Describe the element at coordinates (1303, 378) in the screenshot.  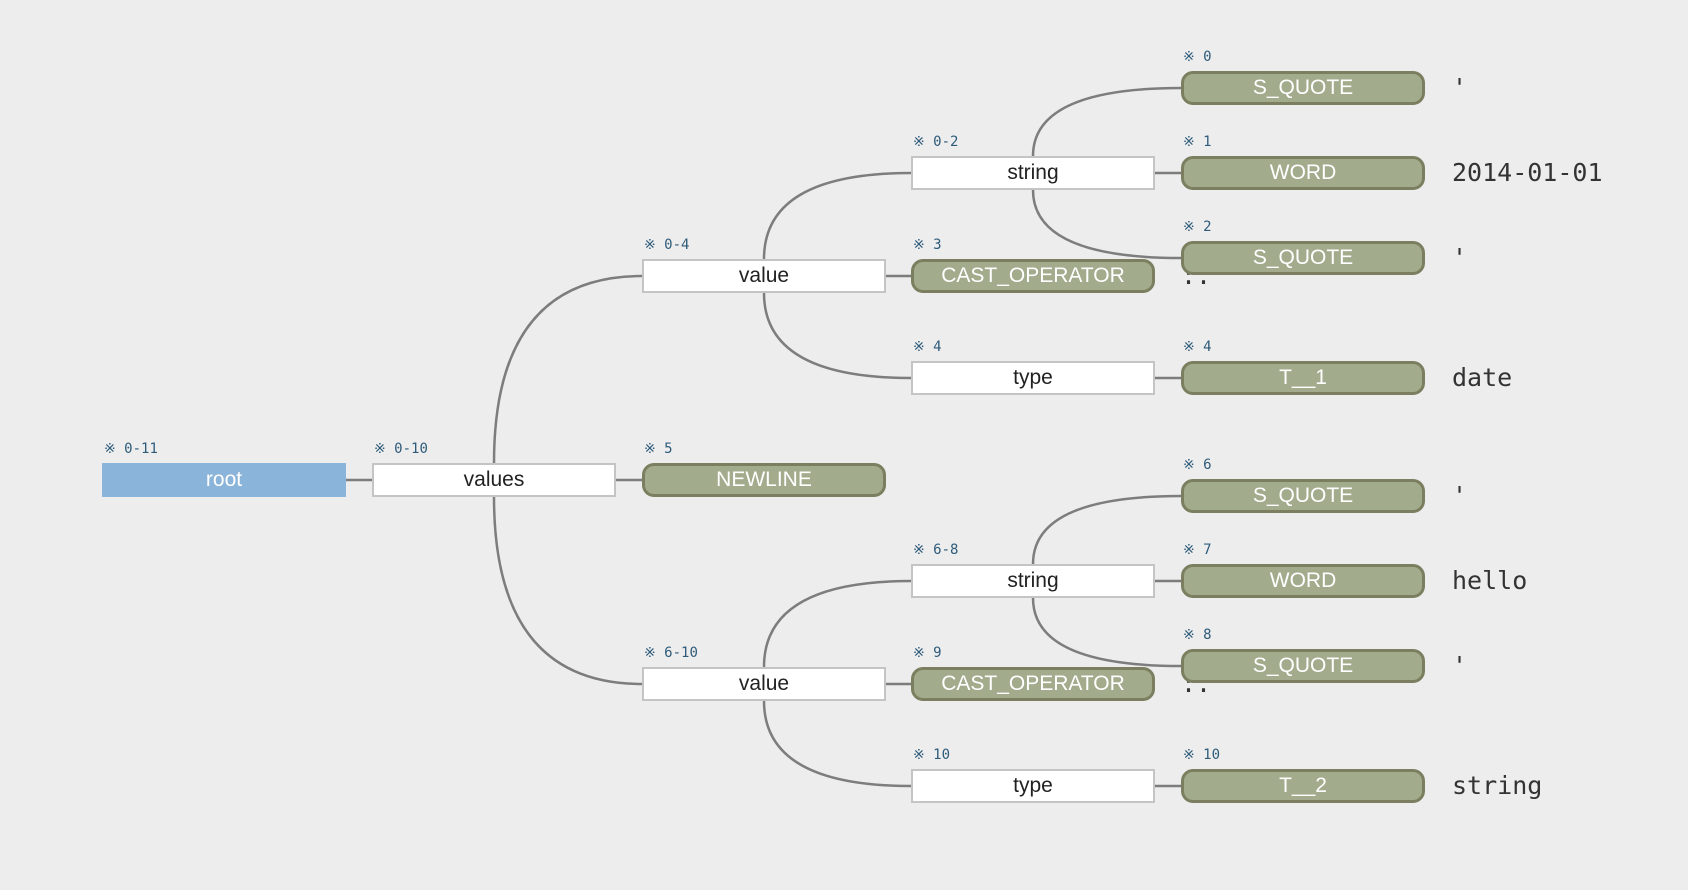
I see `node-t-1: T__1` at that location.